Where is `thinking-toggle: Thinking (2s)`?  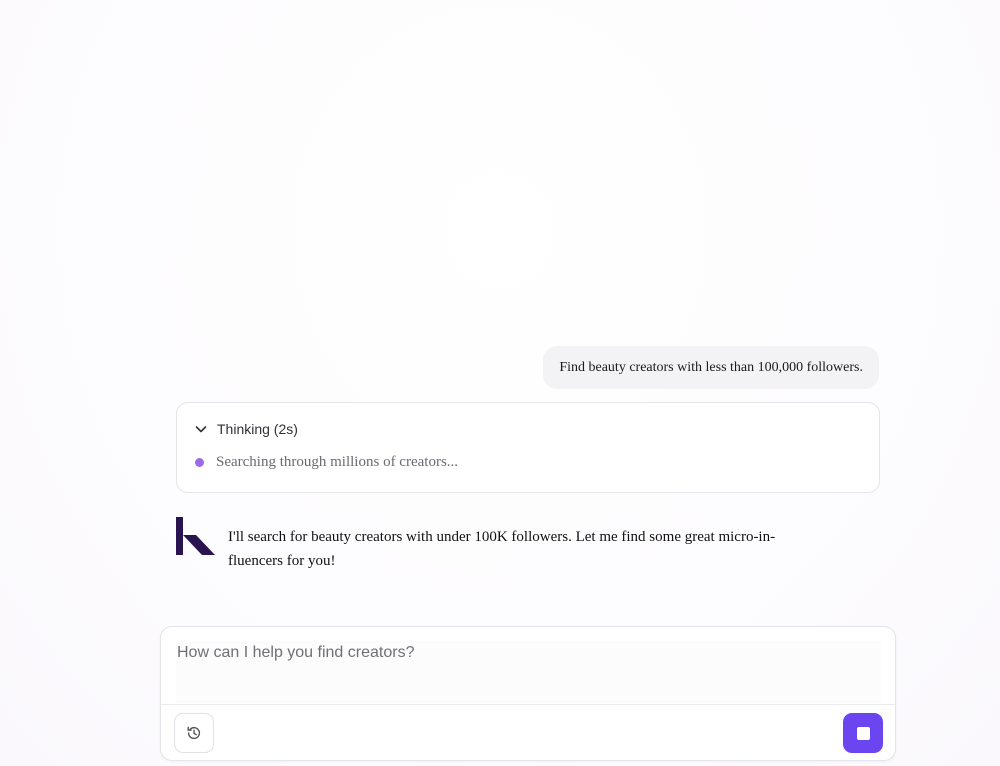
thinking-toggle: Thinking (2s) is located at coordinates (246, 429).